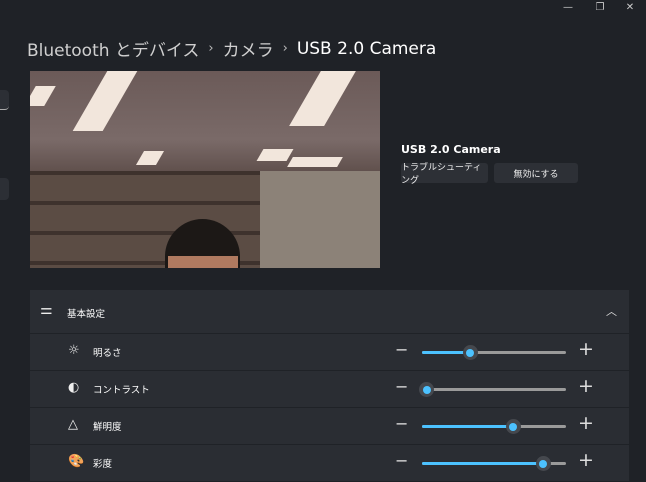  Describe the element at coordinates (4, 189) in the screenshot. I see `sidebar-item-stub` at that location.